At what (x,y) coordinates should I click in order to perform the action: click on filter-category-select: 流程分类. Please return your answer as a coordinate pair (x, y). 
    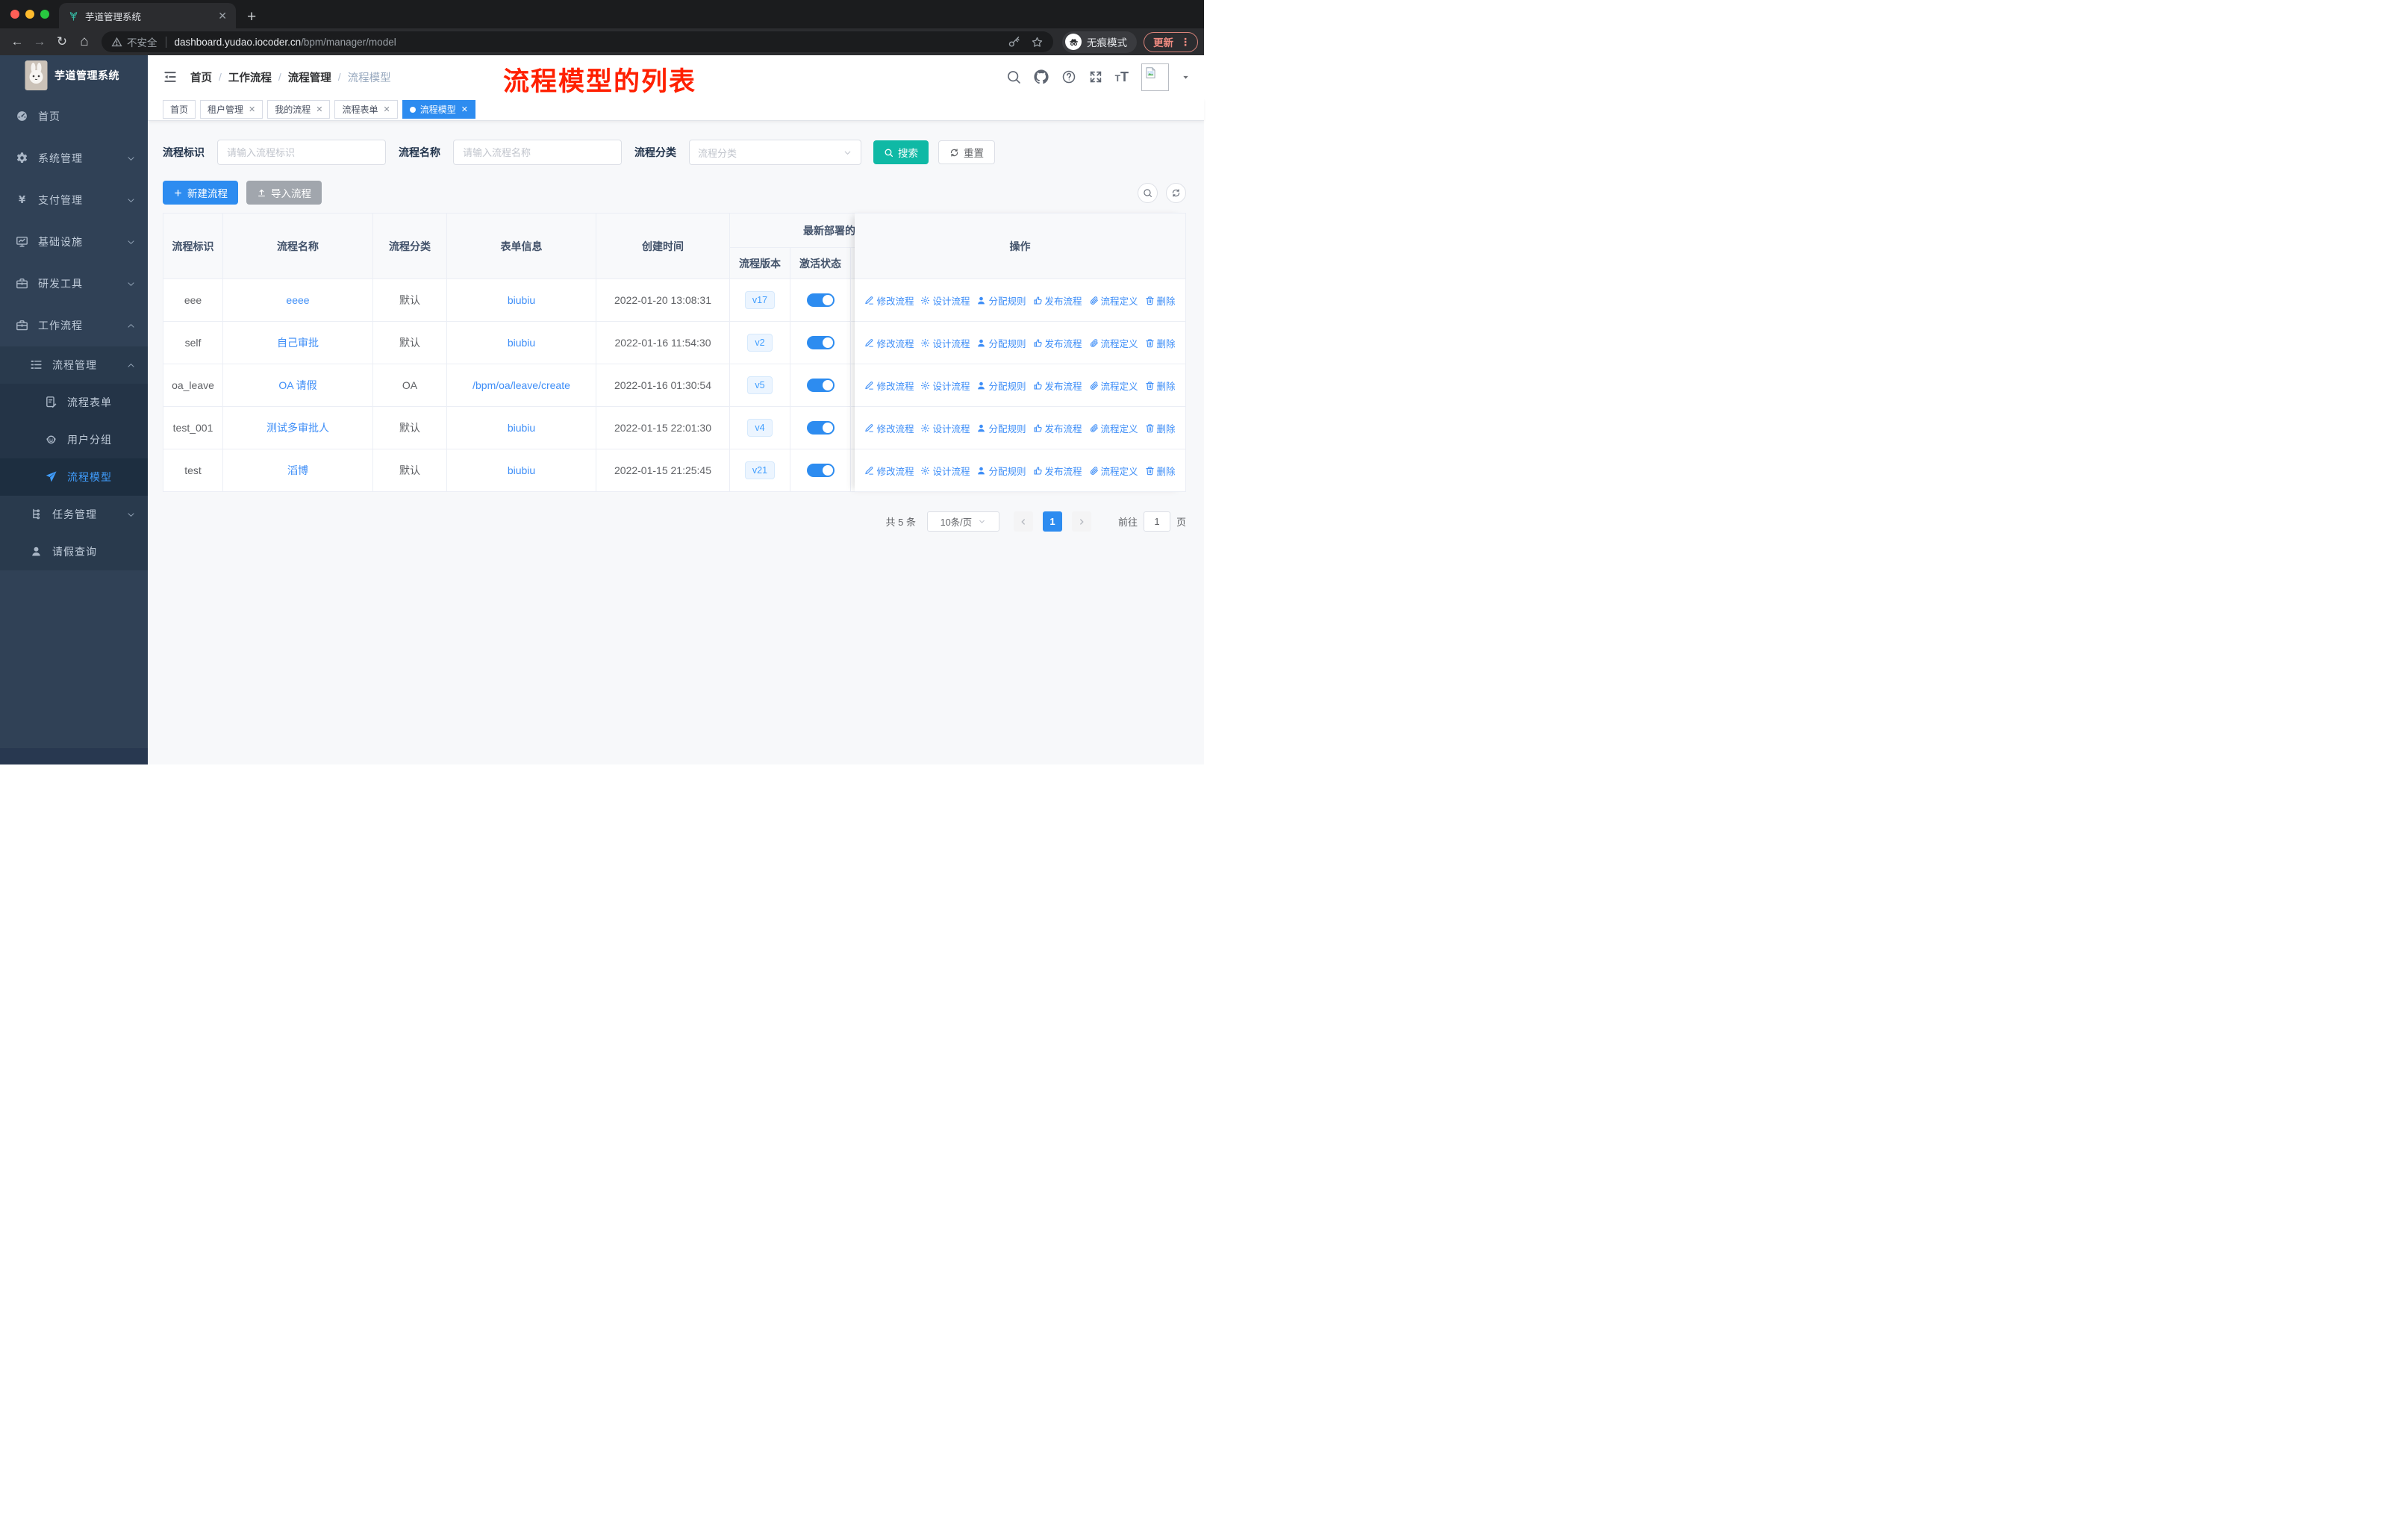
    Looking at the image, I should click on (775, 152).